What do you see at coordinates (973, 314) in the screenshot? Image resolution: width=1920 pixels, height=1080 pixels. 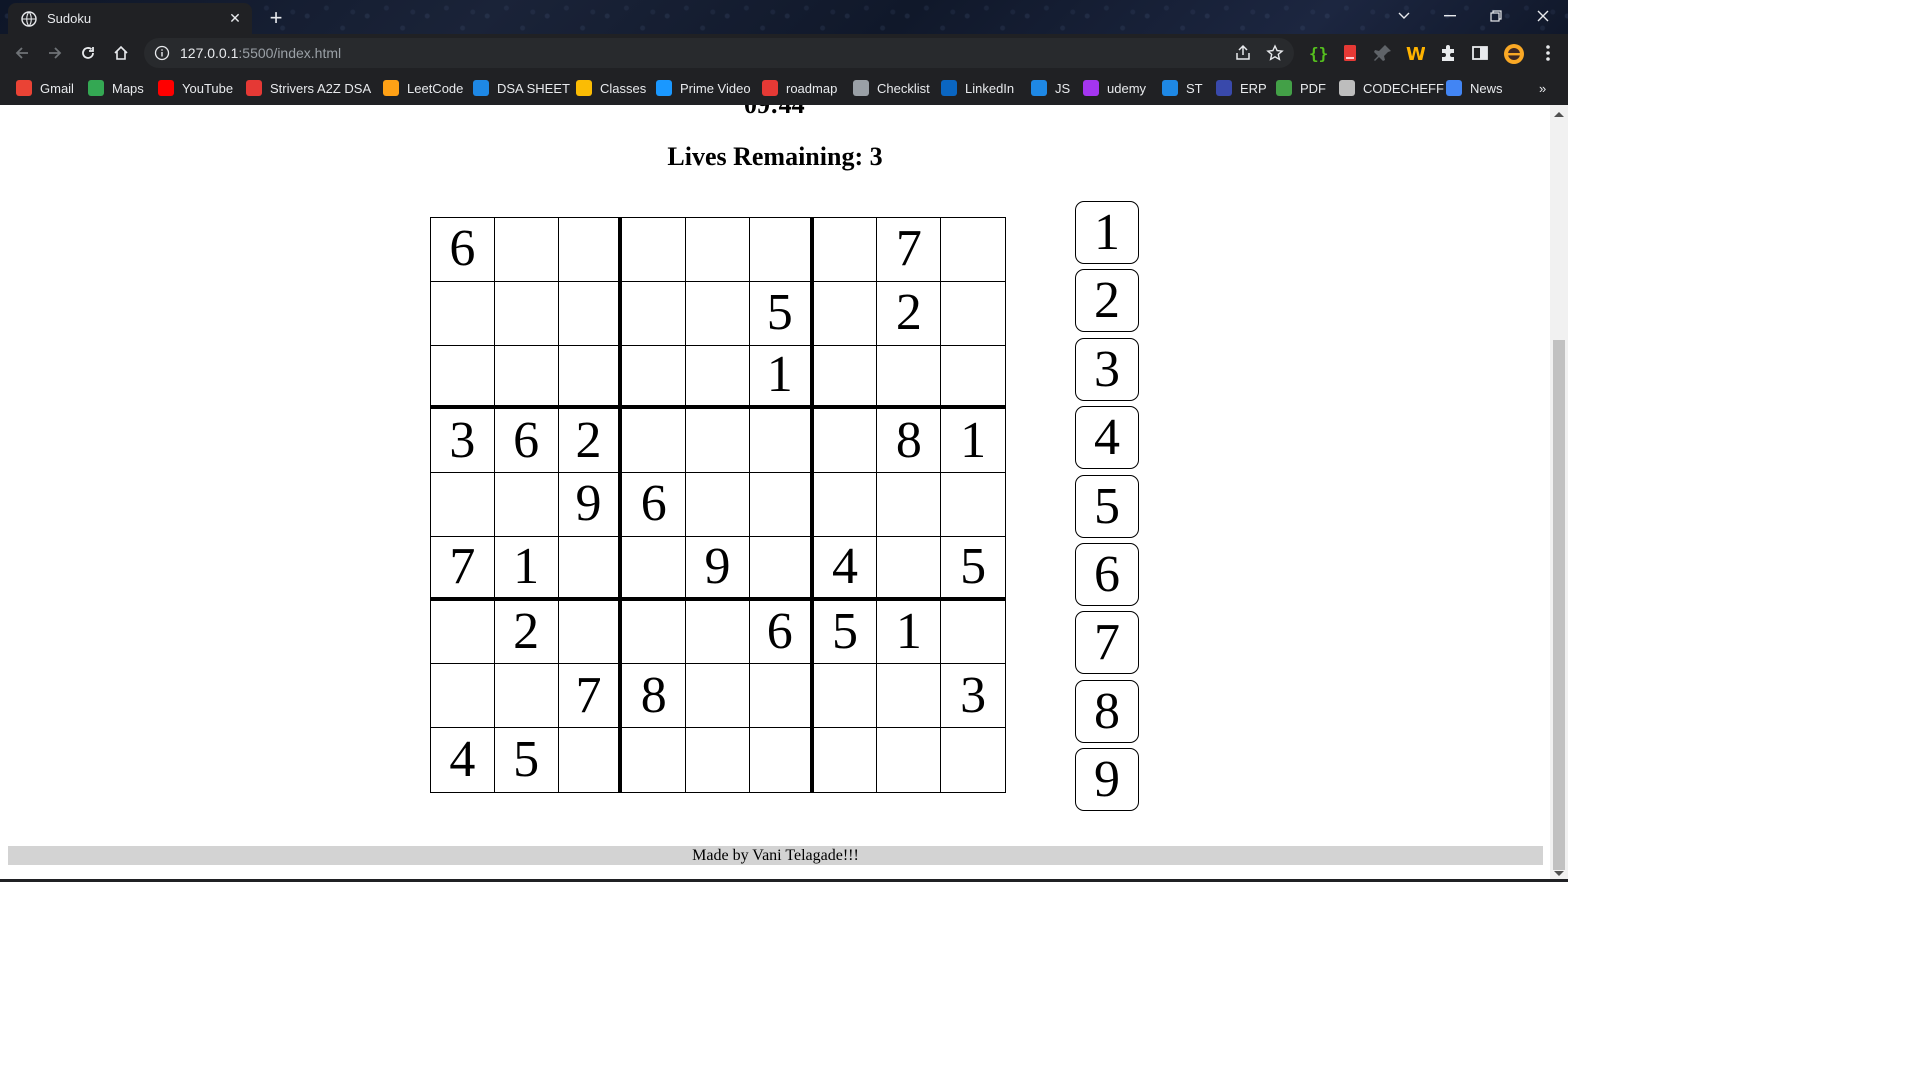 I see `sudoku-cell-r2-c9` at bounding box center [973, 314].